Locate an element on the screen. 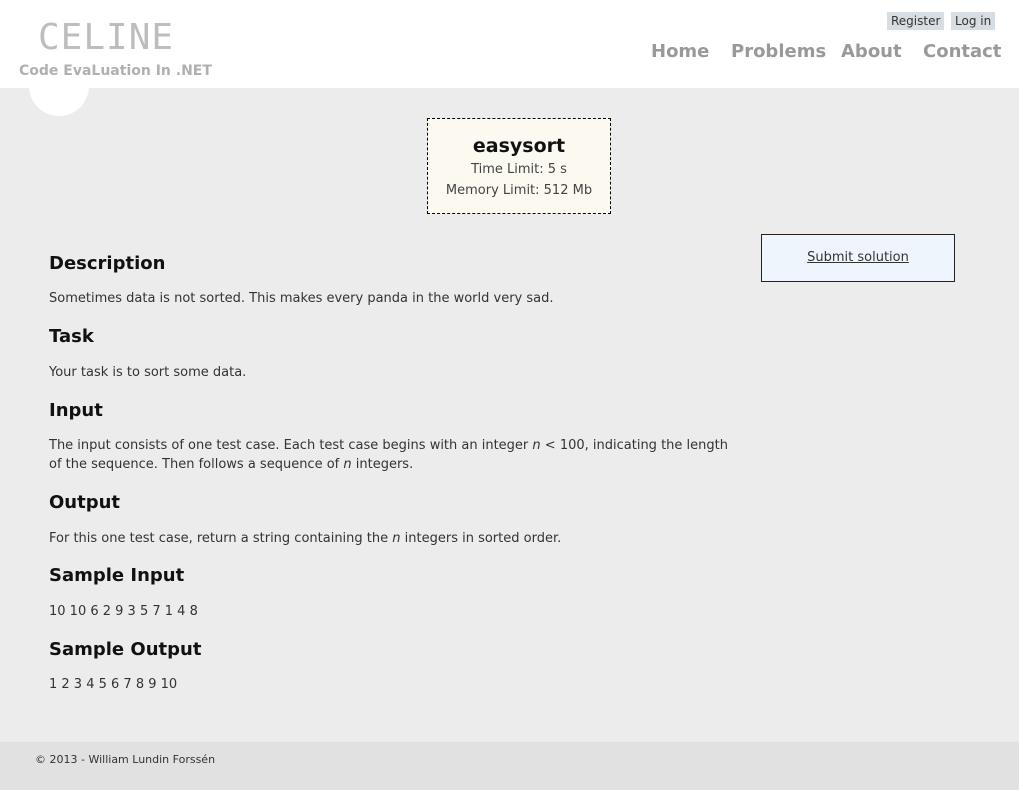 This screenshot has height=790, width=1019. sample-output-text: 1 2 3 4 5 6 7 8 9 10 is located at coordinates (113, 684).